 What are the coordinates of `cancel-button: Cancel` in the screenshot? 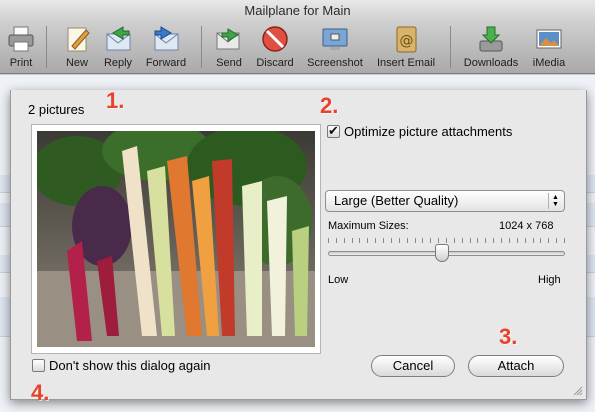 It's located at (413, 366).